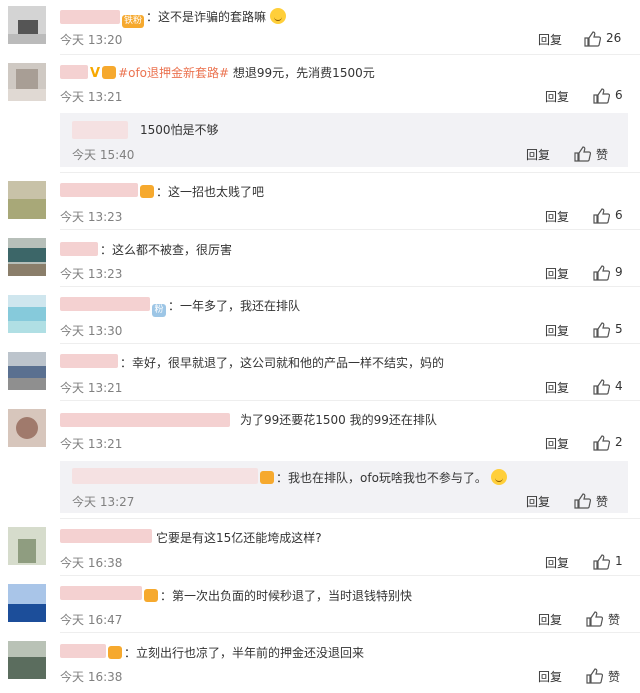  What do you see at coordinates (173, 73) in the screenshot?
I see `hashtag-link: #ofo退押金新套路#` at bounding box center [173, 73].